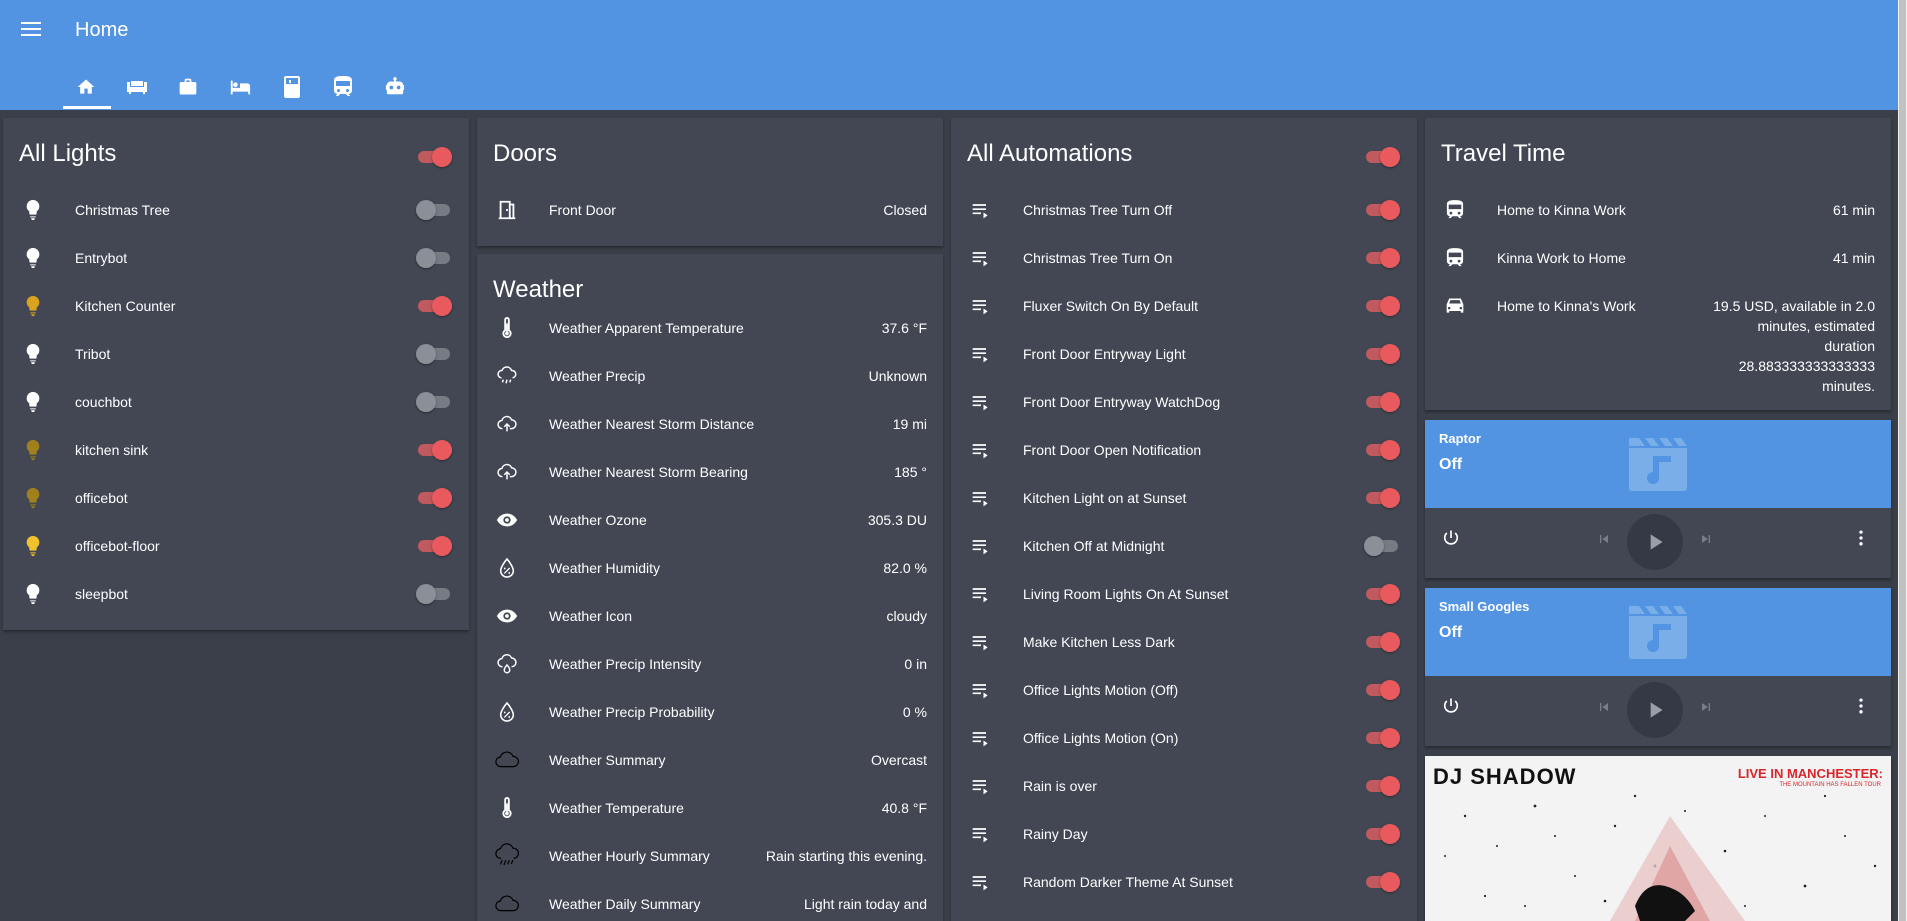 The height and width of the screenshot is (921, 1907). What do you see at coordinates (710, 568) in the screenshot?
I see `list-item: Weather Humidity 82.0 %` at bounding box center [710, 568].